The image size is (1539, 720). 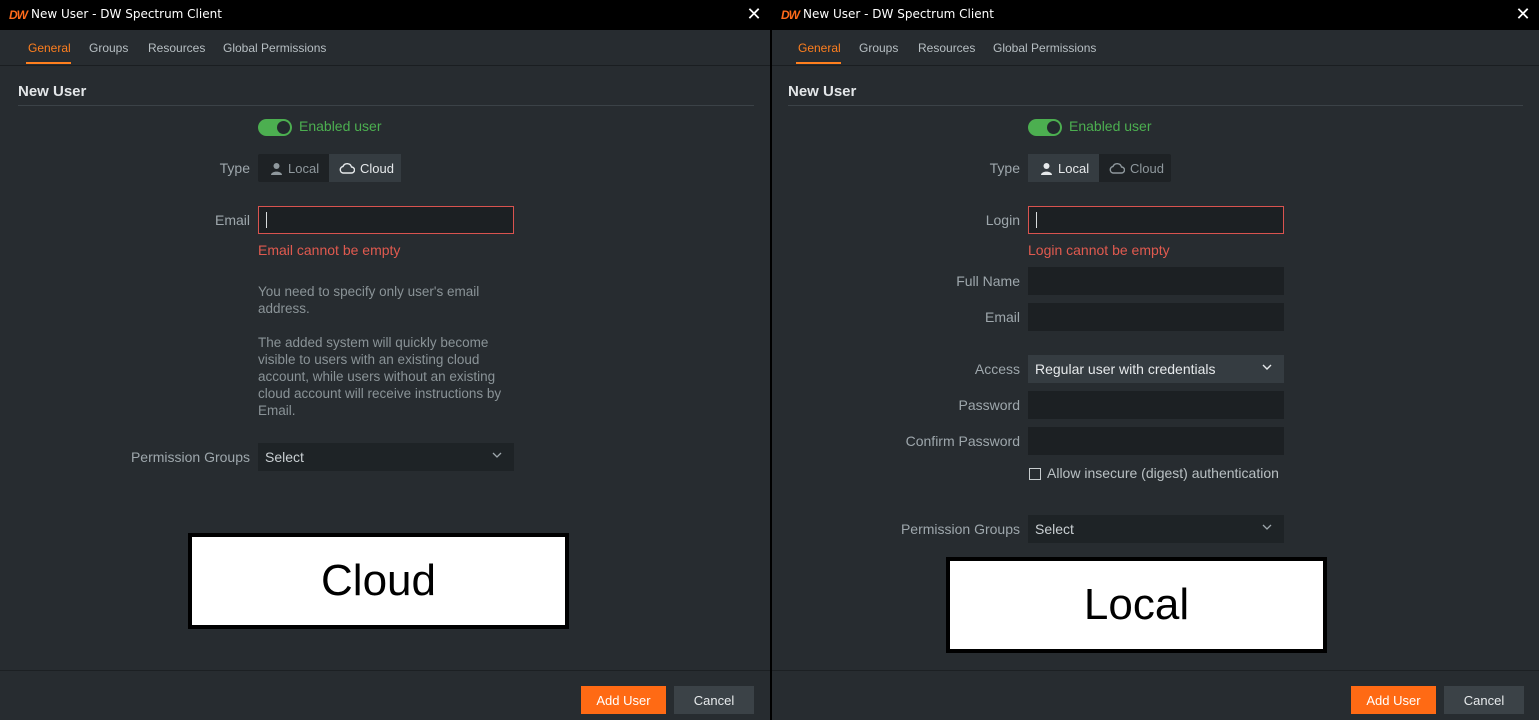 I want to click on full-name-input, so click(x=1156, y=281).